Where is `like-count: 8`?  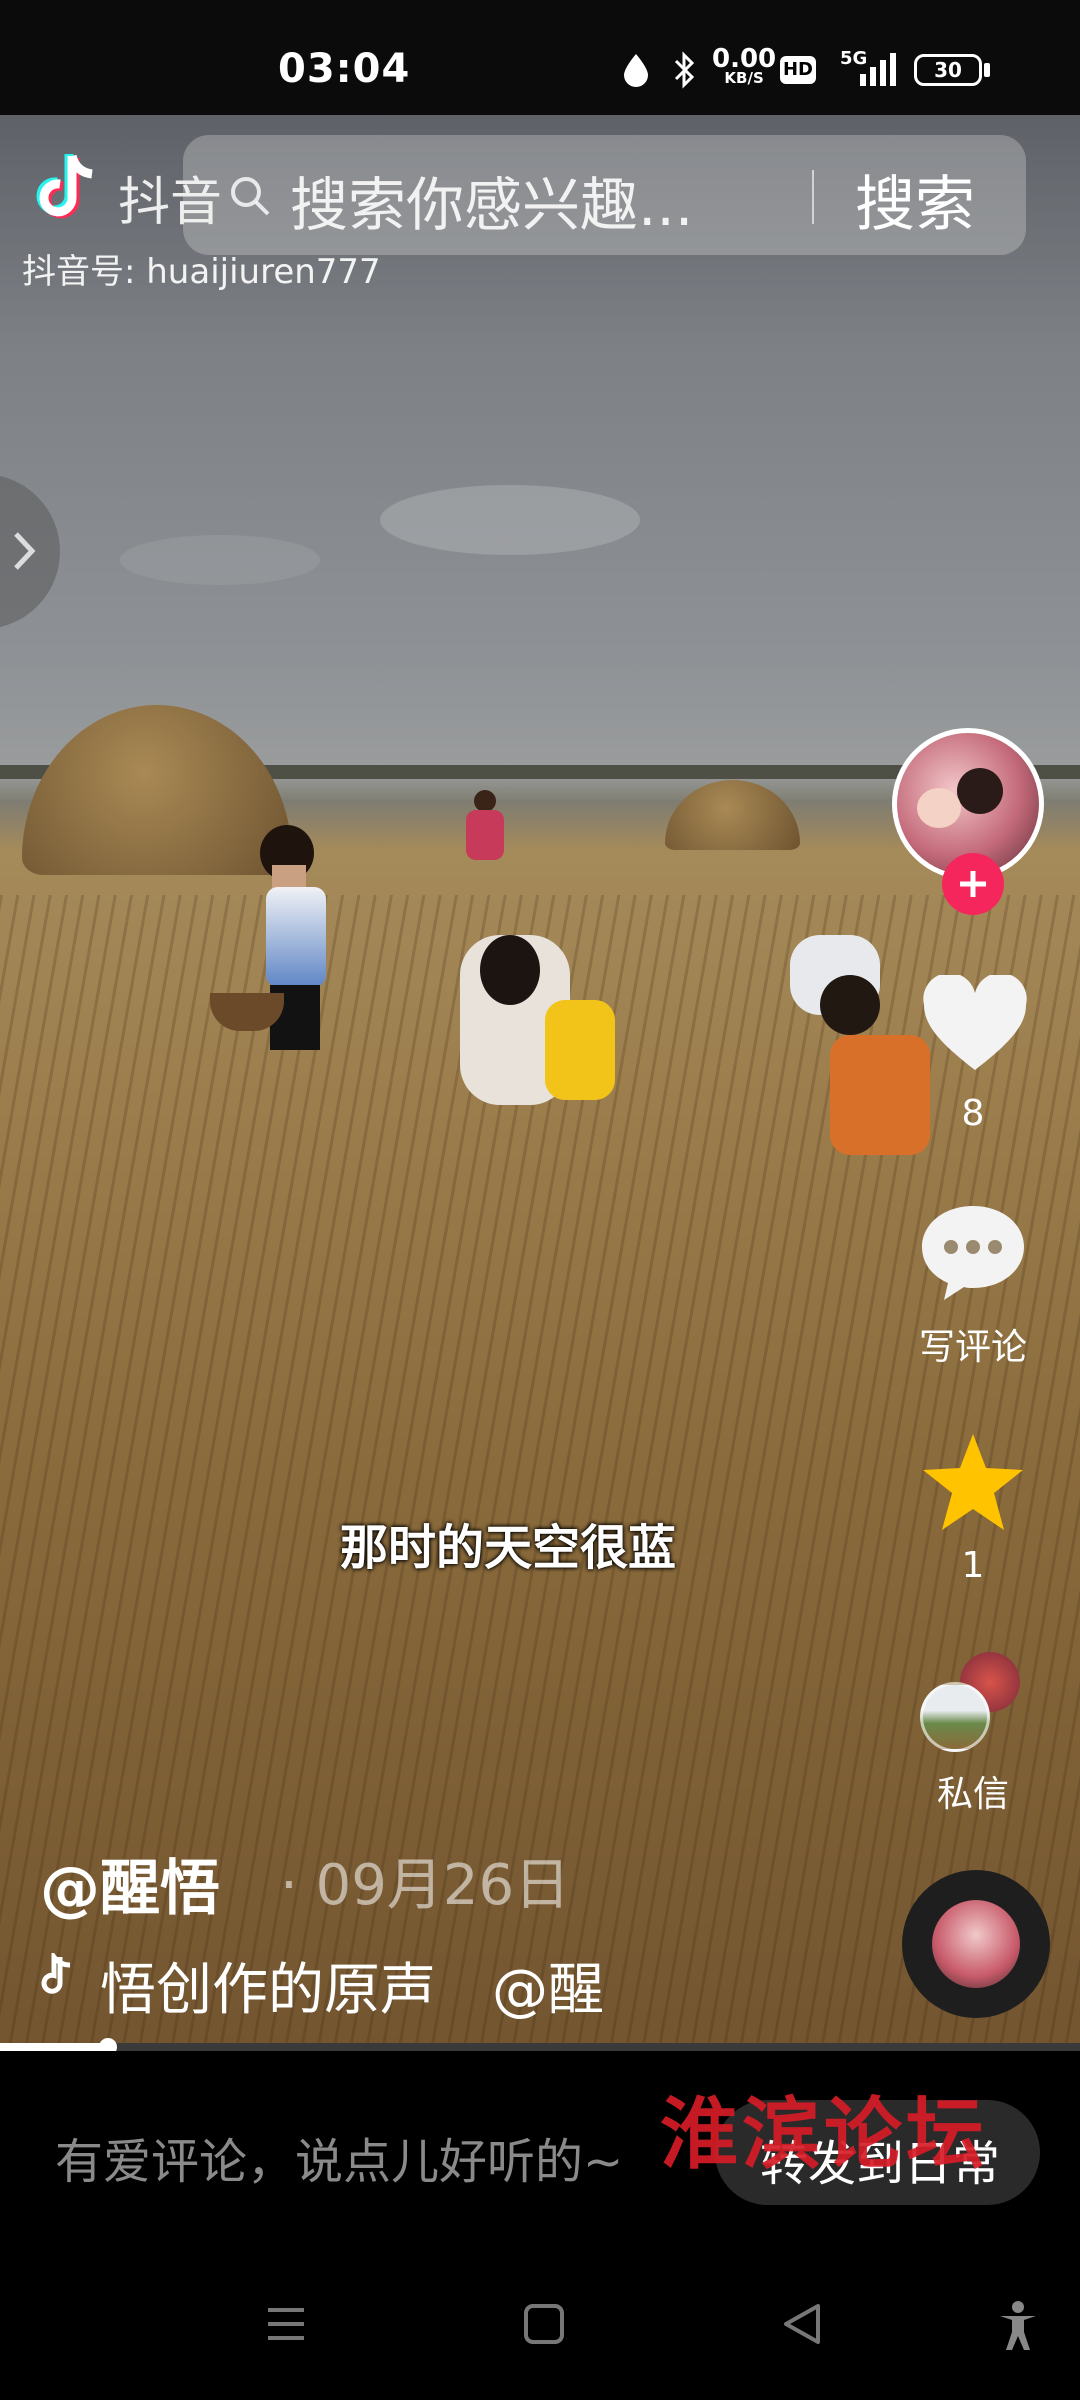 like-count: 8 is located at coordinates (973, 1113).